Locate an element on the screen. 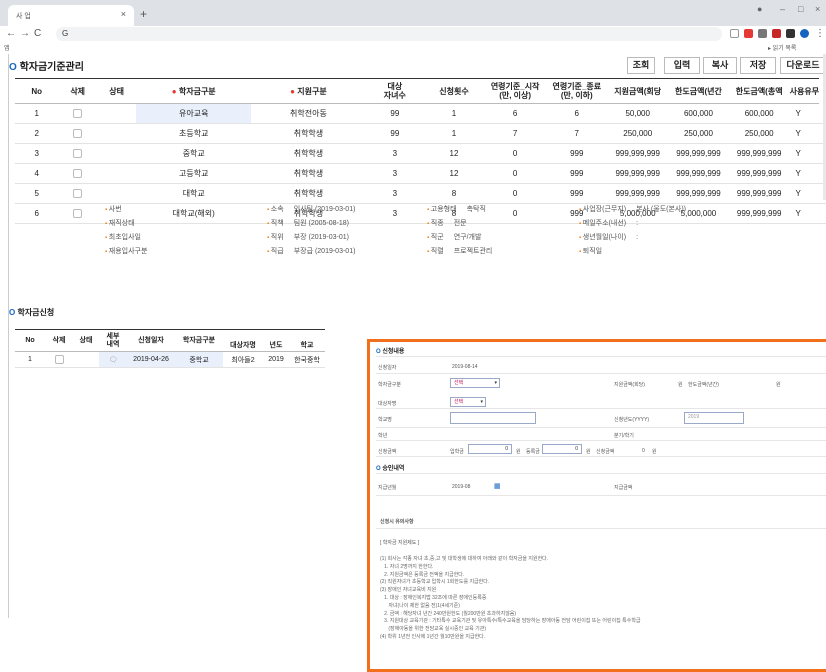 Image resolution: width=826 pixels, height=672 pixels. star-icon is located at coordinates (734, 33).